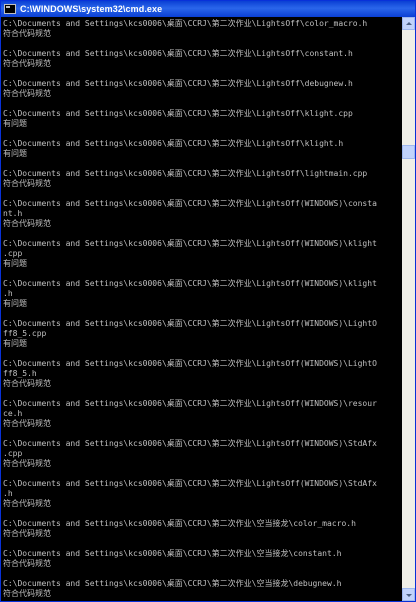 The width and height of the screenshot is (416, 602). What do you see at coordinates (408, 594) in the screenshot?
I see `scroll-down-arrow-icon` at bounding box center [408, 594].